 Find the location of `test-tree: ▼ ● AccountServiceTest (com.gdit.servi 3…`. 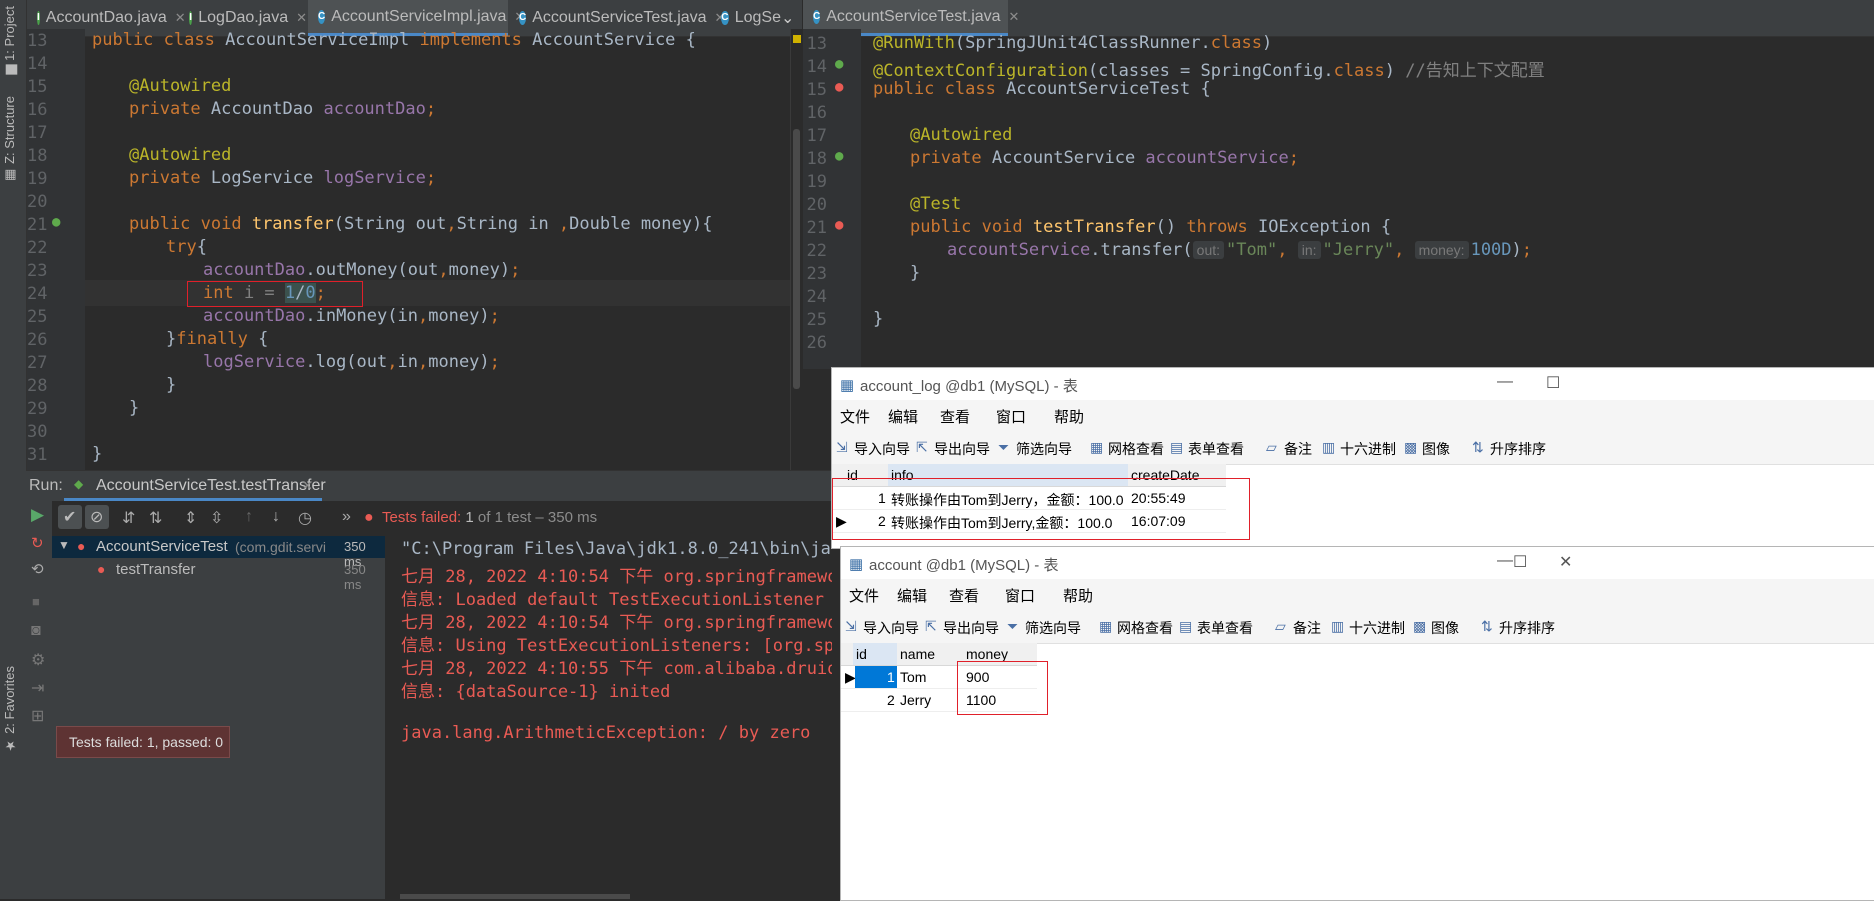

test-tree: ▼ ● AccountServiceTest (com.gdit.servi 3… is located at coordinates (218, 717).